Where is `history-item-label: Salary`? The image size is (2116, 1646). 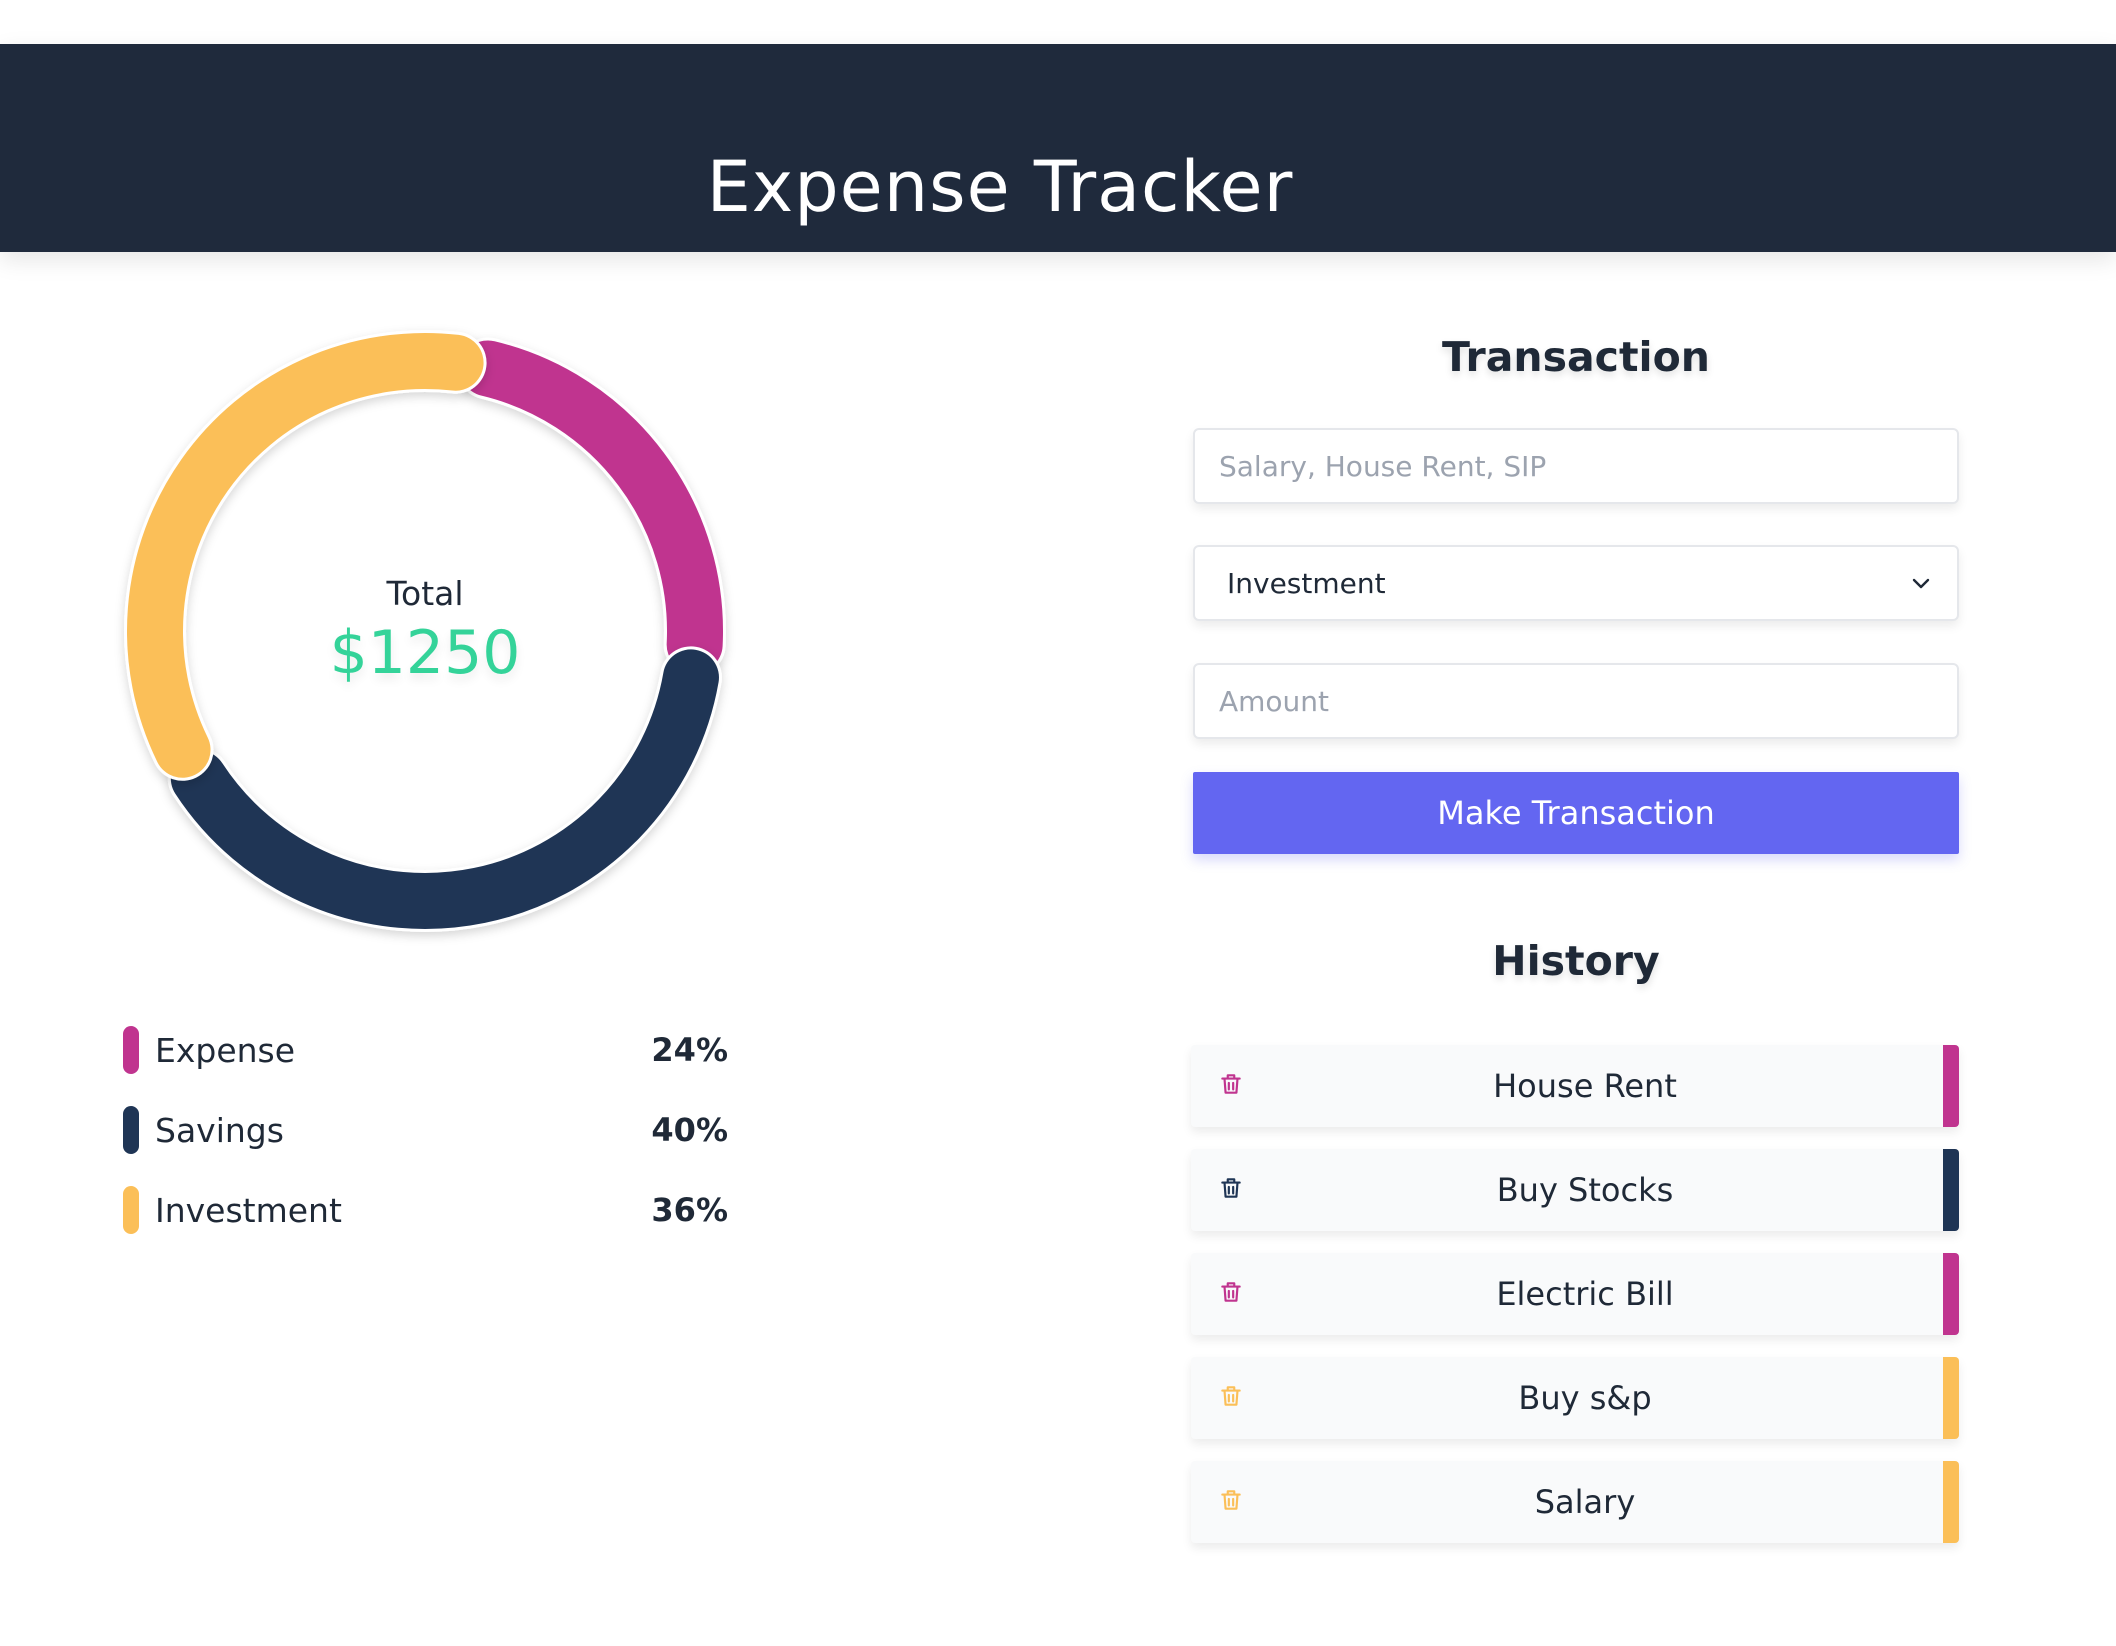 history-item-label: Salary is located at coordinates (1585, 1502).